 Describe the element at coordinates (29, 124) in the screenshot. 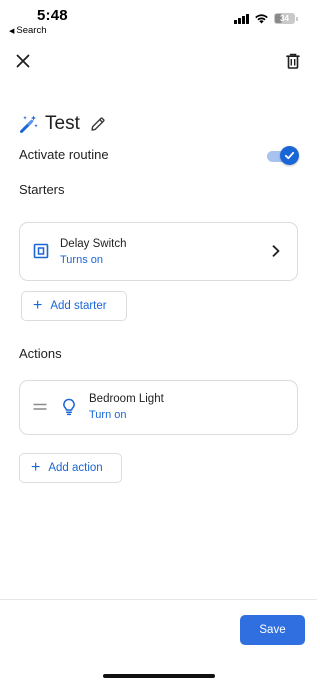

I see `magic-wand-icon` at that location.